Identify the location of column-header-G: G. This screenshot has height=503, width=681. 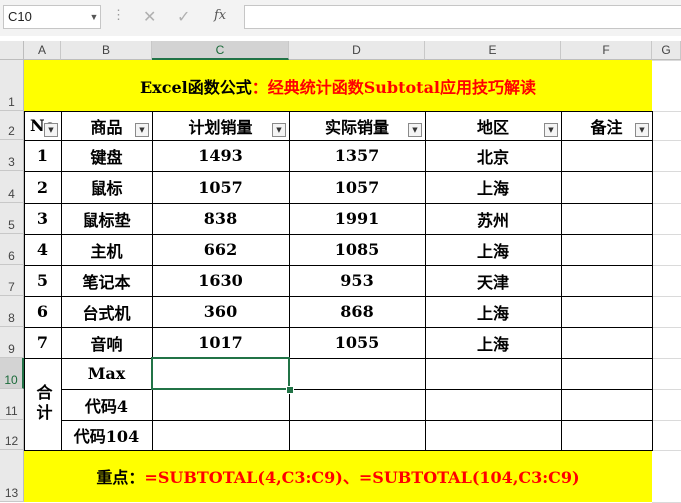
(666, 50).